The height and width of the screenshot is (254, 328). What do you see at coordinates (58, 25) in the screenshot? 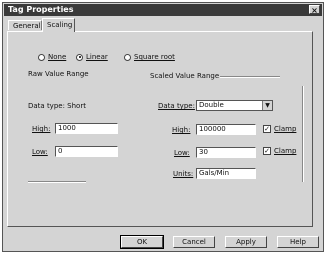
I see `tab-scaling: Scaling` at bounding box center [58, 25].